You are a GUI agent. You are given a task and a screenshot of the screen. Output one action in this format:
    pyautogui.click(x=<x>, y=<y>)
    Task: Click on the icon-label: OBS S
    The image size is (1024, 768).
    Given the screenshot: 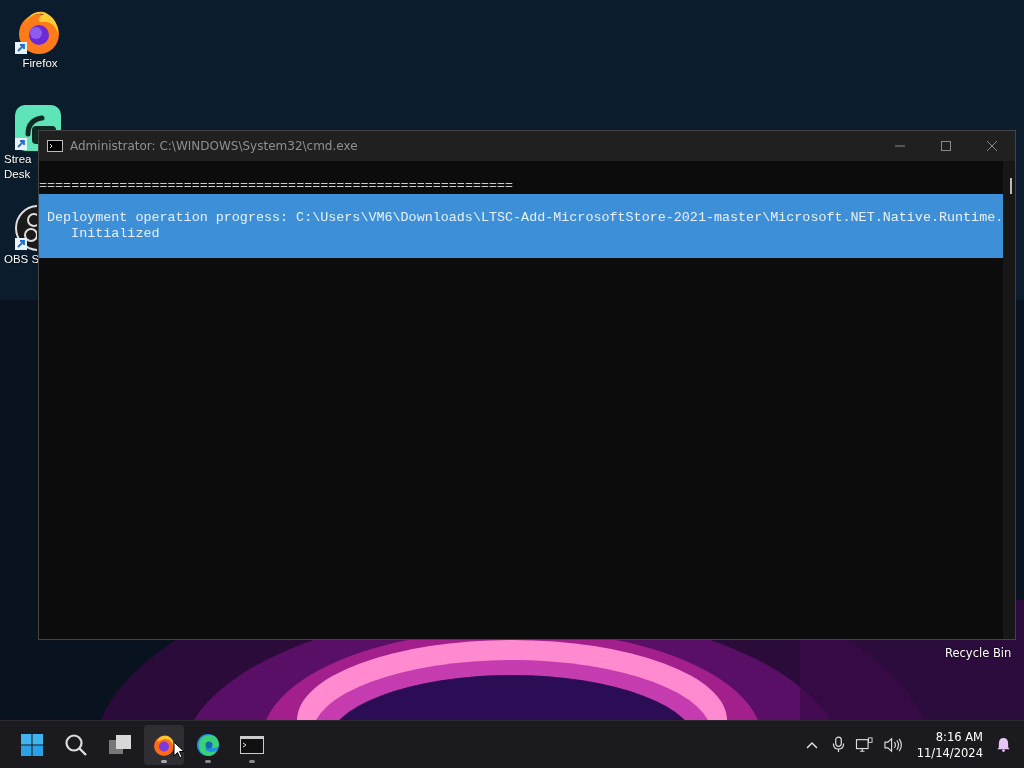 What is the action you would take?
    pyautogui.click(x=22, y=259)
    